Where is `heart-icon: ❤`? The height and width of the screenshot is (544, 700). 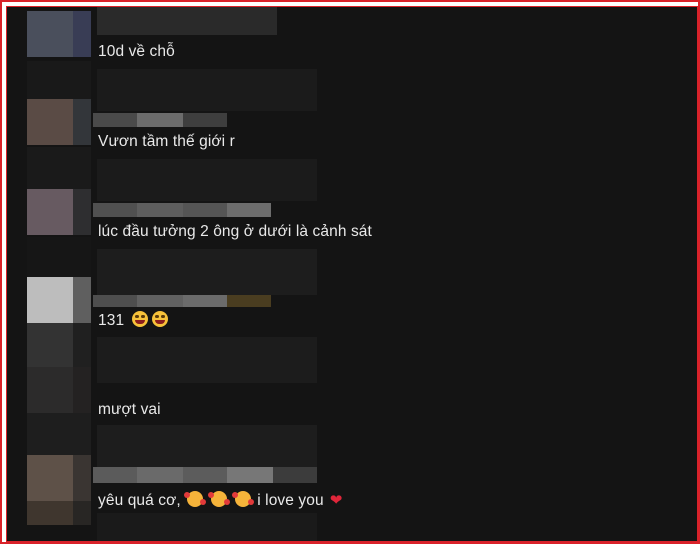 heart-icon: ❤ is located at coordinates (336, 500).